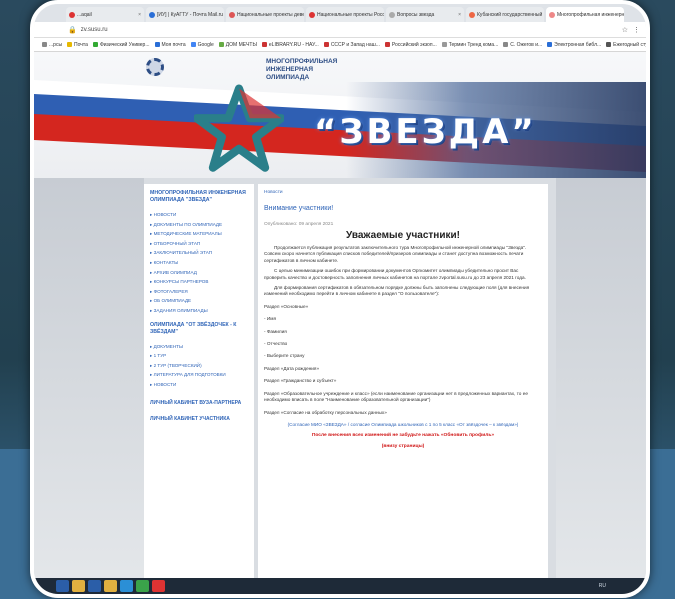  Describe the element at coordinates (199, 273) in the screenshot. I see `sidebar-item: АРХИВ ОЛИМПИАД` at that location.